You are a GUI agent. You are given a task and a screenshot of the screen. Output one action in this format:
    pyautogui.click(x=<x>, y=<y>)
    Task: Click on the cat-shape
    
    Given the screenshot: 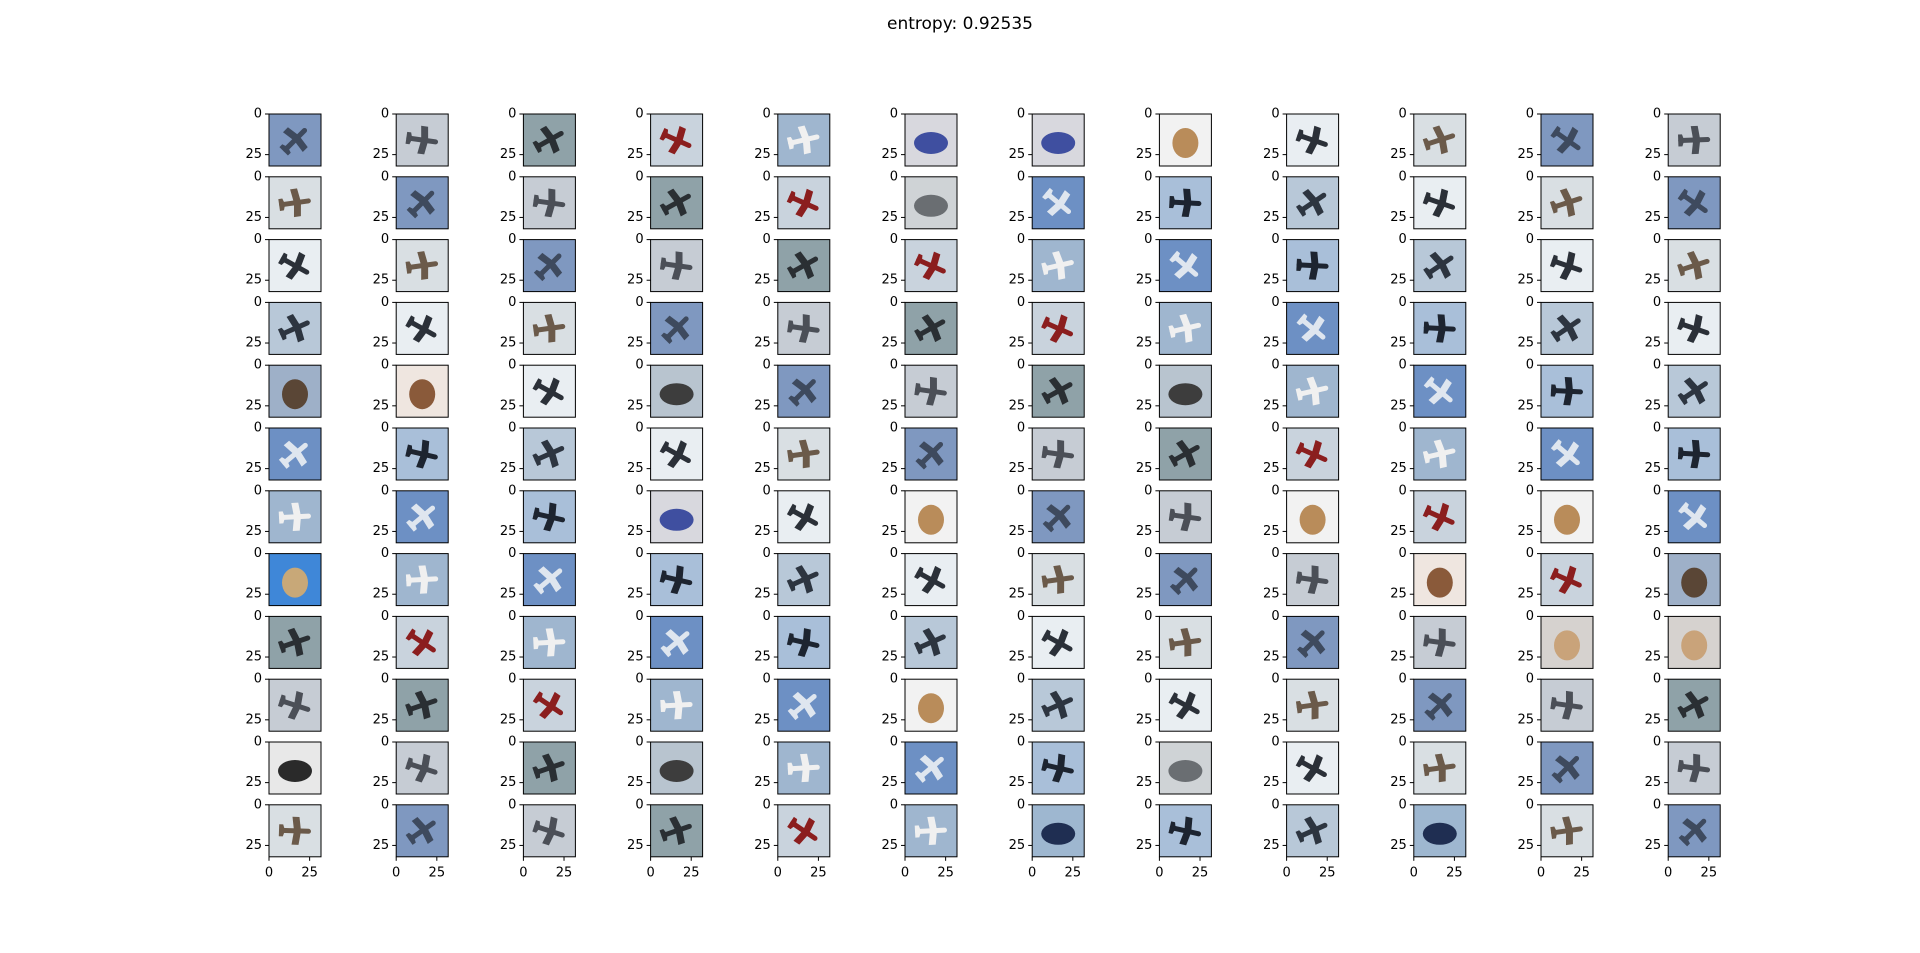 What is the action you would take?
    pyautogui.click(x=1694, y=582)
    